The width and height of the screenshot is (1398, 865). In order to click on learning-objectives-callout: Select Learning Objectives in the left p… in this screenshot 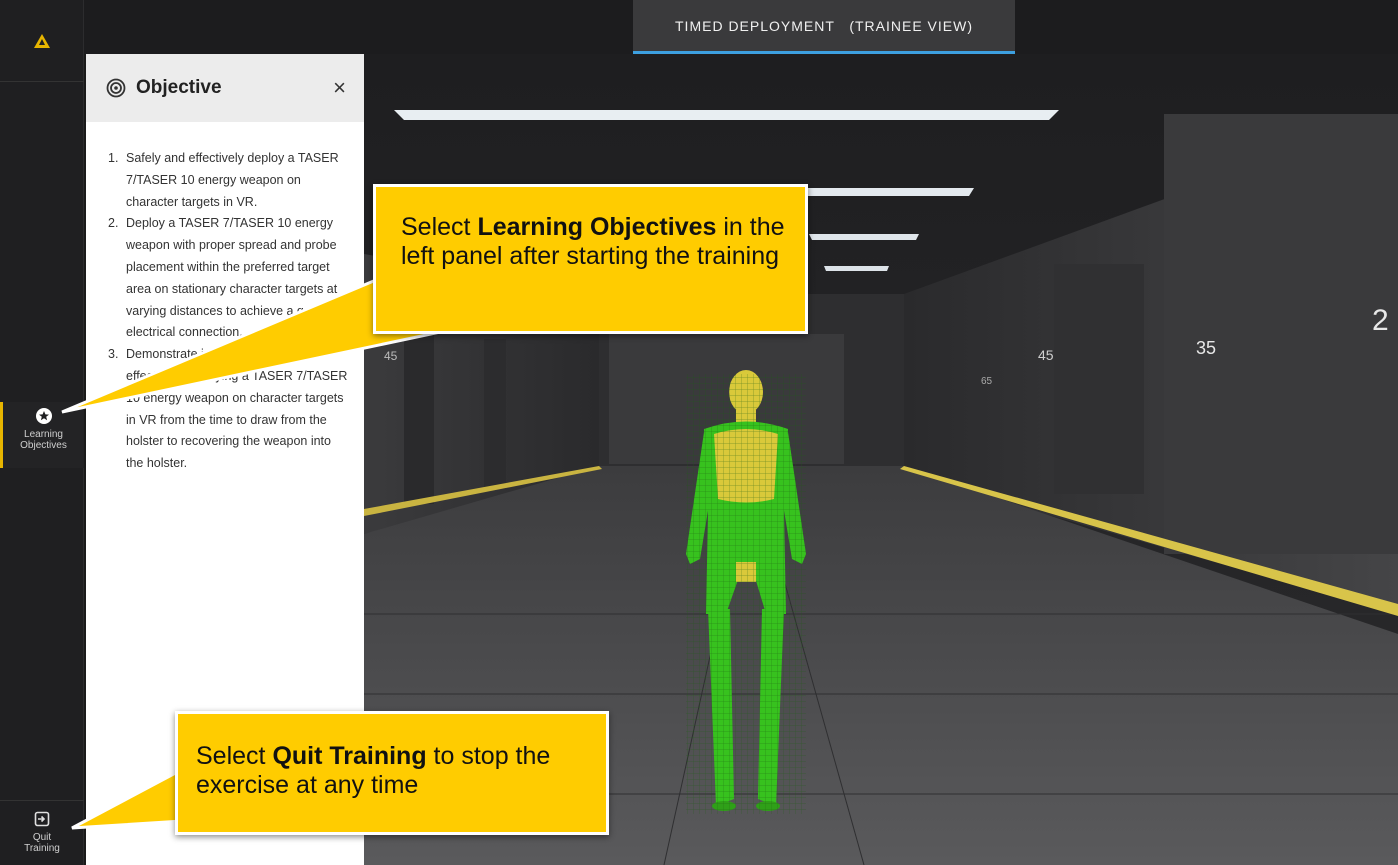, I will do `click(590, 259)`.